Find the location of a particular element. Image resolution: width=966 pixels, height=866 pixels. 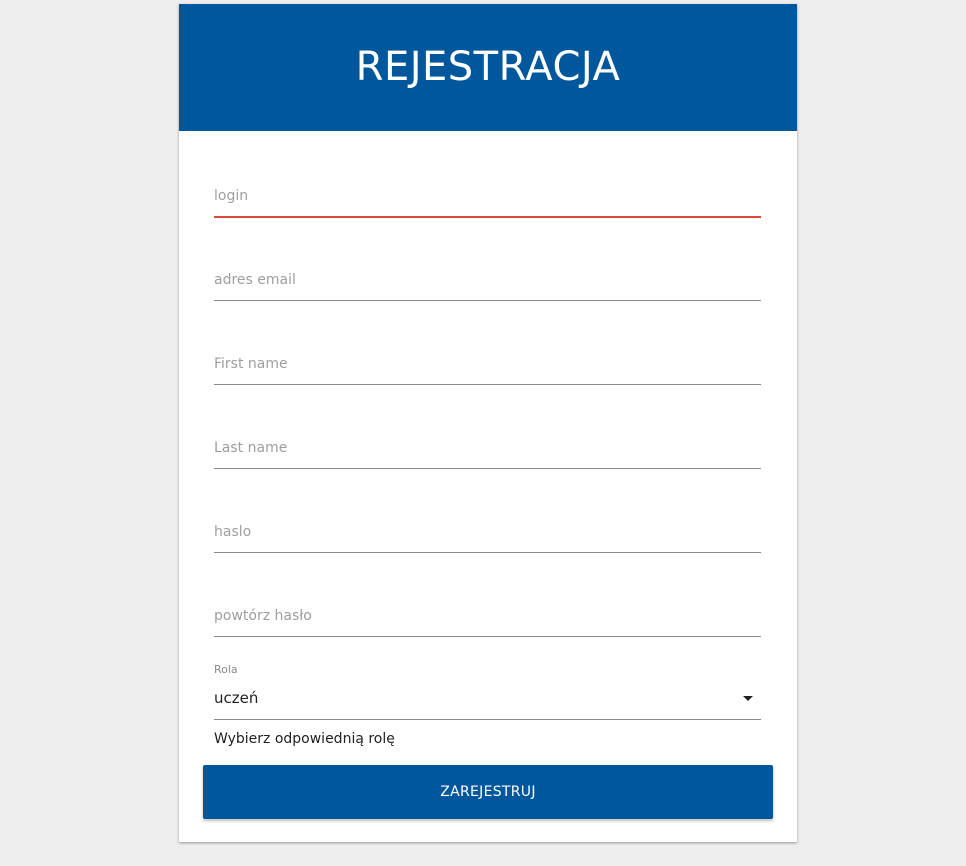

last-name-field is located at coordinates (487, 448).